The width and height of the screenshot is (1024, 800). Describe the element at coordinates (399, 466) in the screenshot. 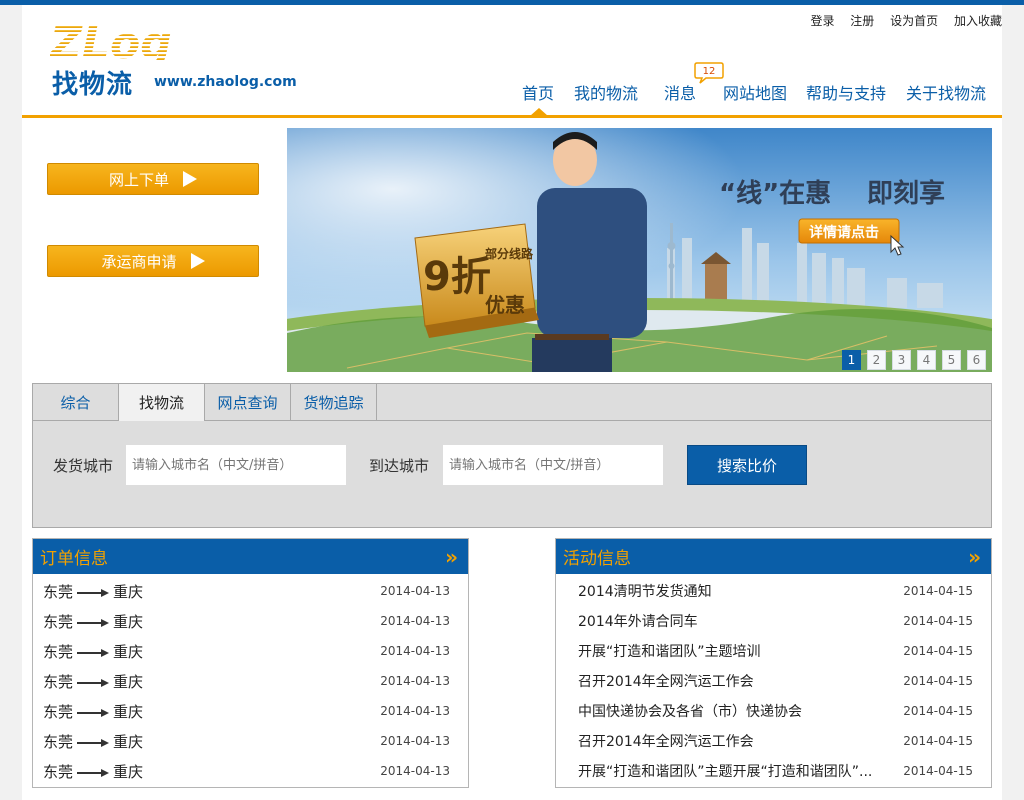

I see `to-city-label: 到达城市` at that location.